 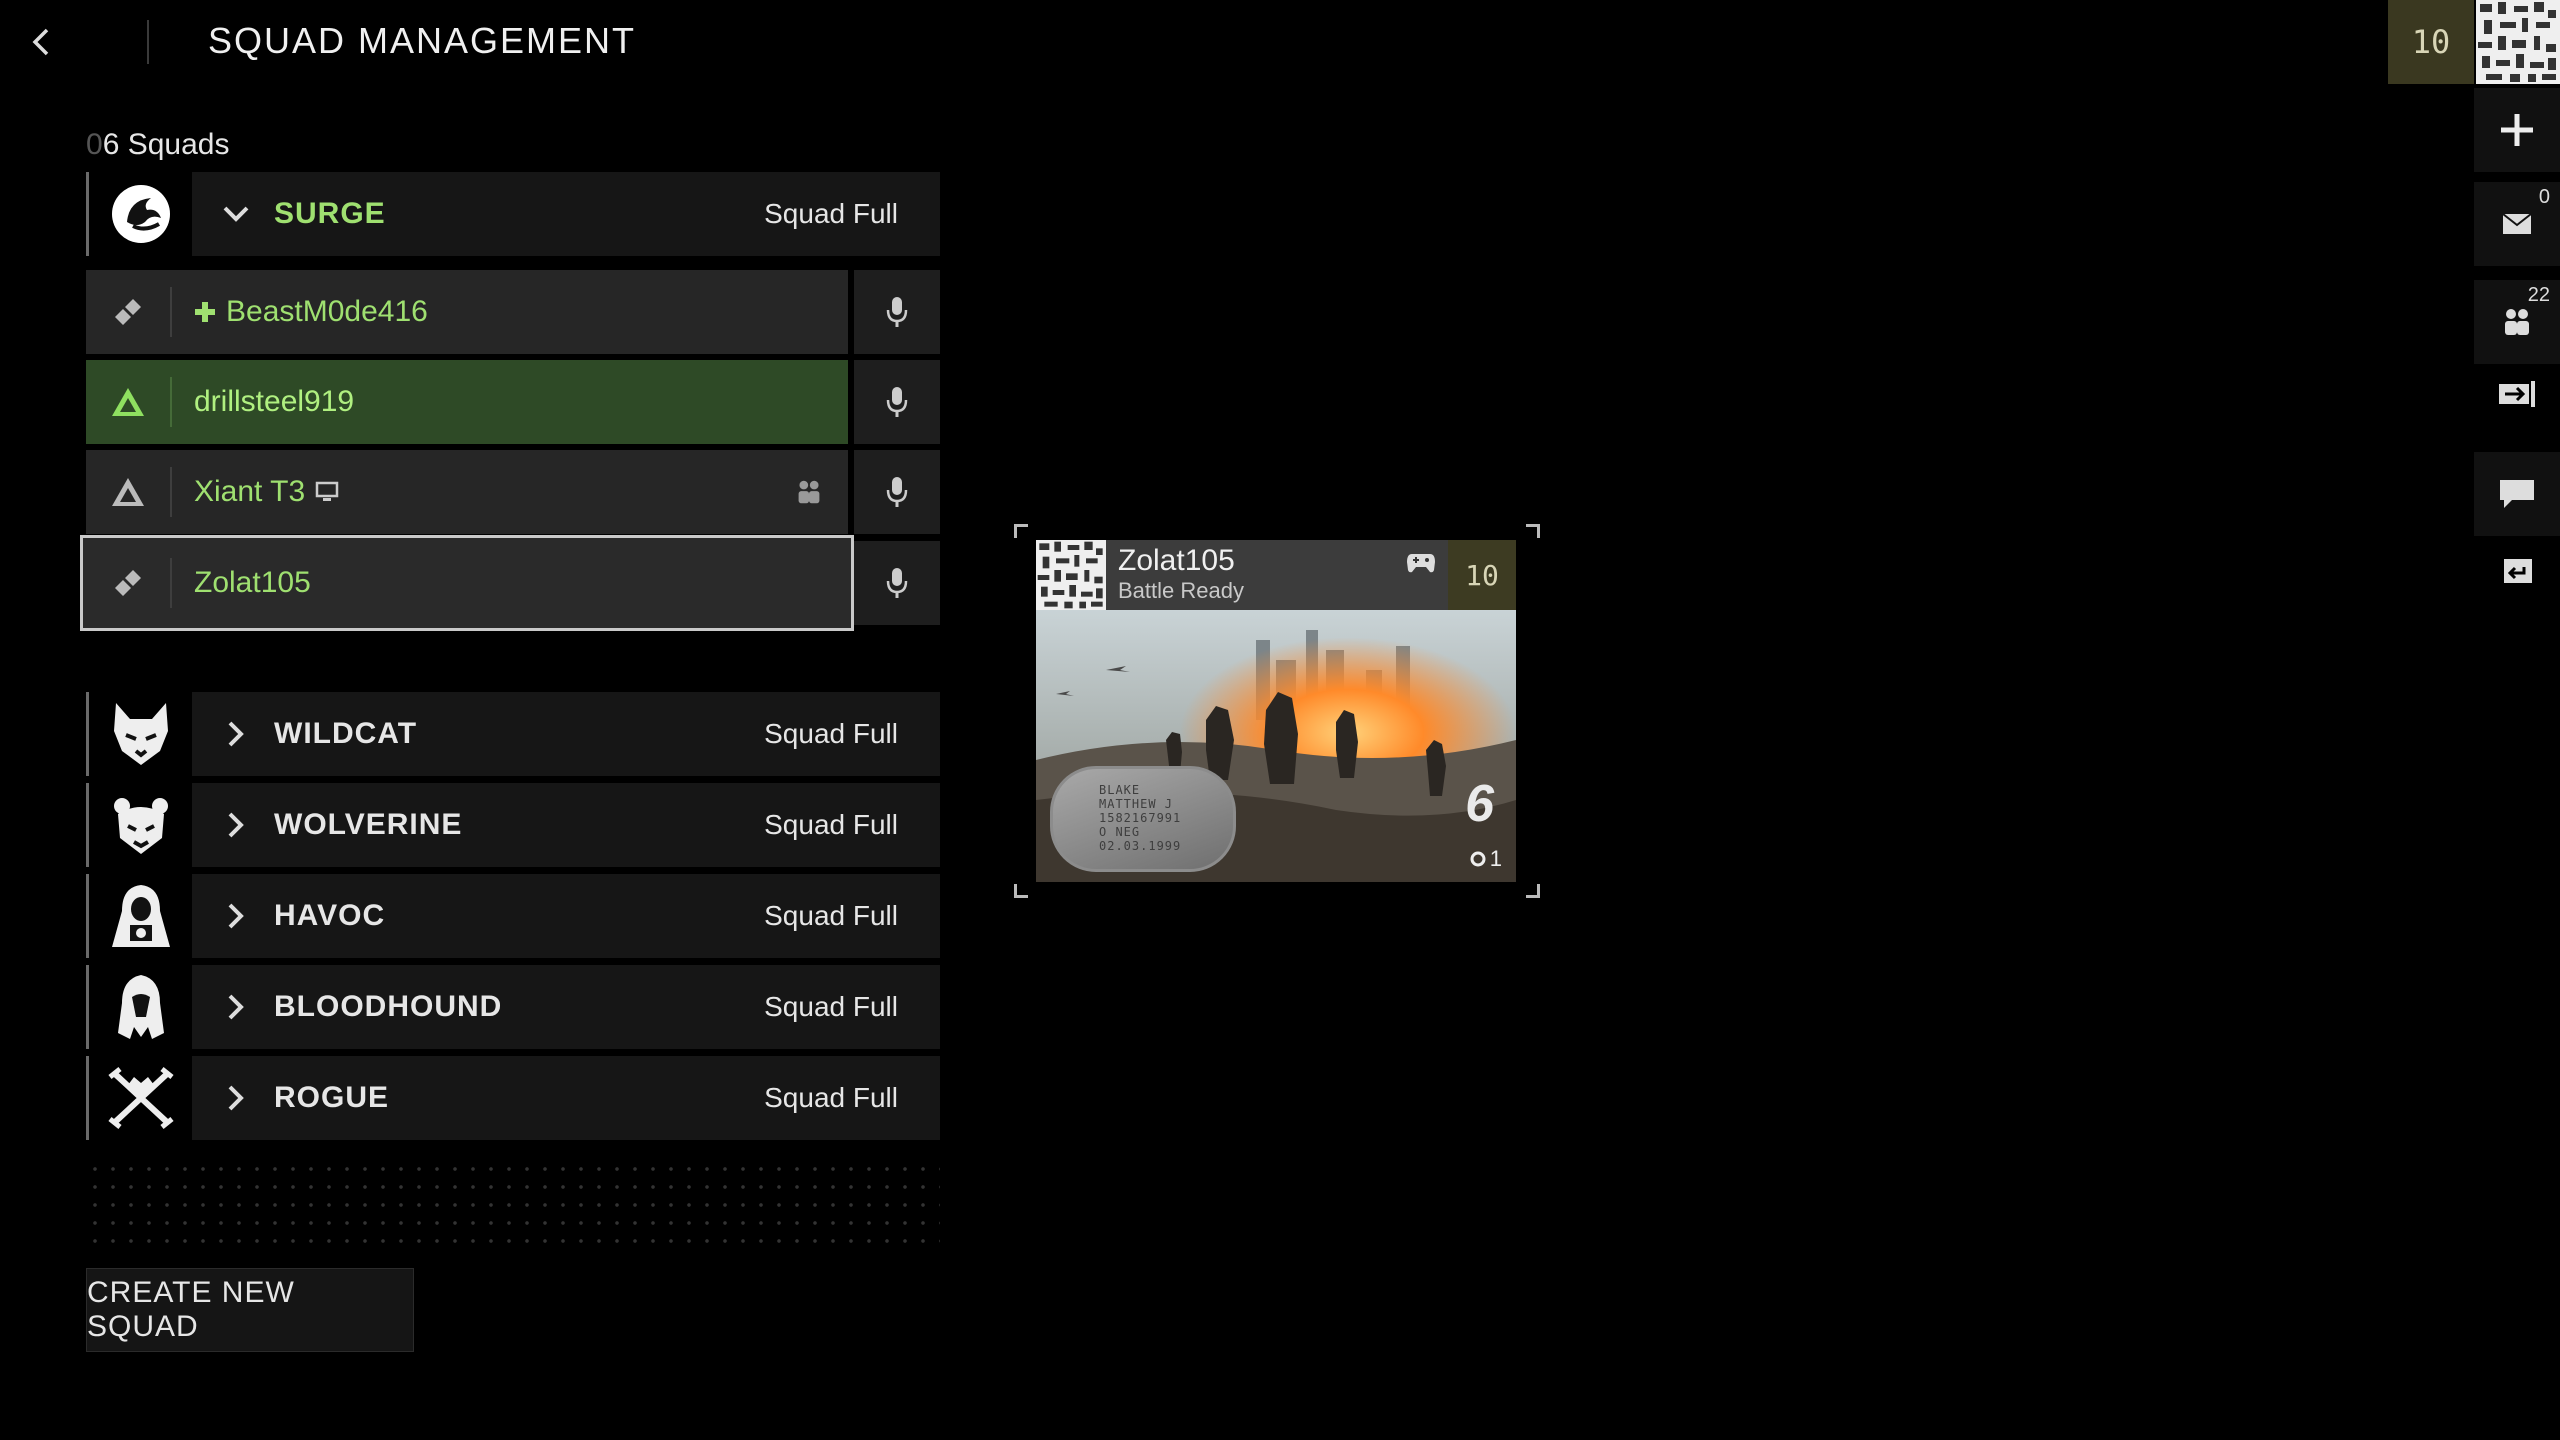 I want to click on chat-icon, so click(x=2517, y=494).